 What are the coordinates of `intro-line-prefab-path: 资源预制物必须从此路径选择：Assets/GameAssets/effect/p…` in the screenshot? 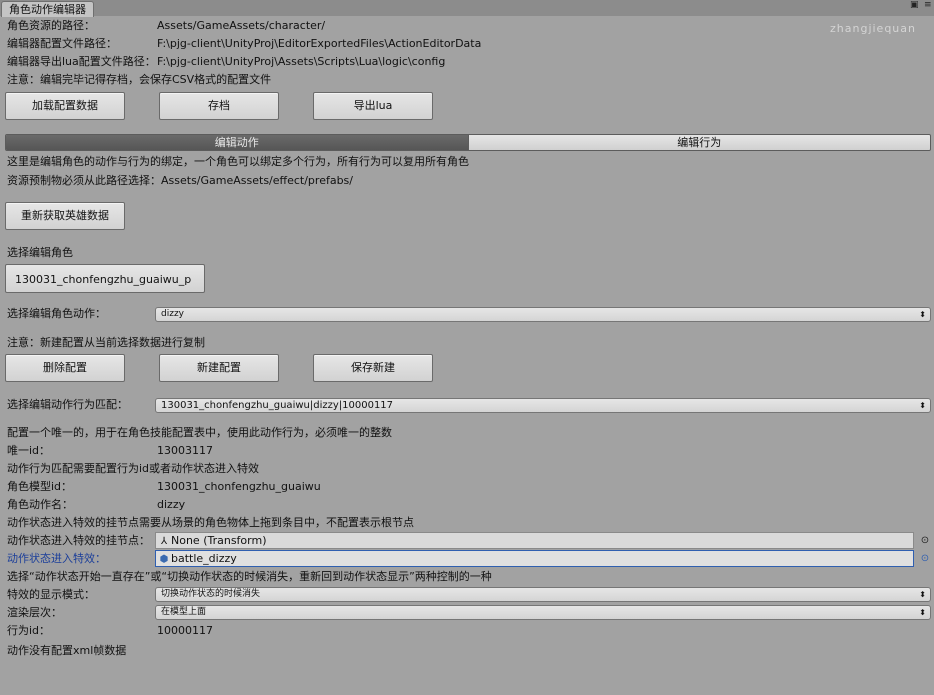 It's located at (180, 180).